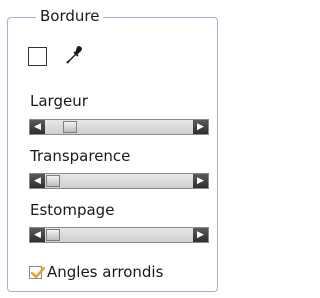  I want to click on eyedropper-icon, so click(75, 55).